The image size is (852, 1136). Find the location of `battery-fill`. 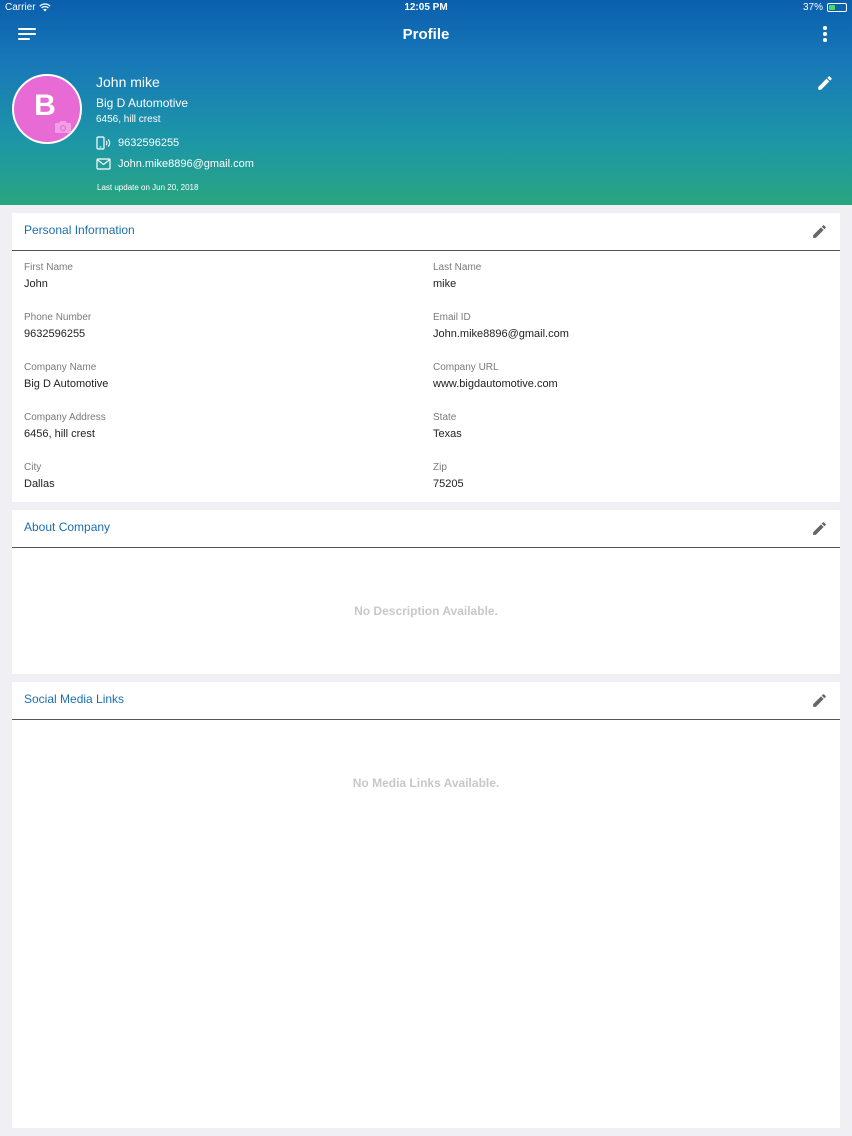

battery-fill is located at coordinates (832, 7).